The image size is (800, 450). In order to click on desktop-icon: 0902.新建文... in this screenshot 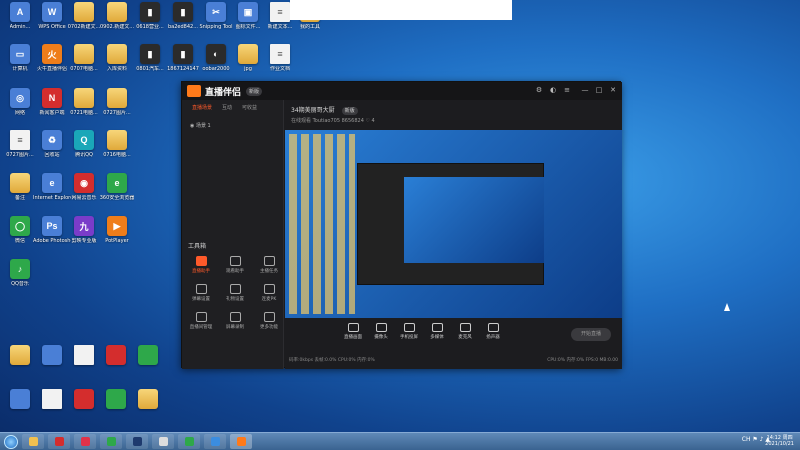, I will do `click(117, 21)`.